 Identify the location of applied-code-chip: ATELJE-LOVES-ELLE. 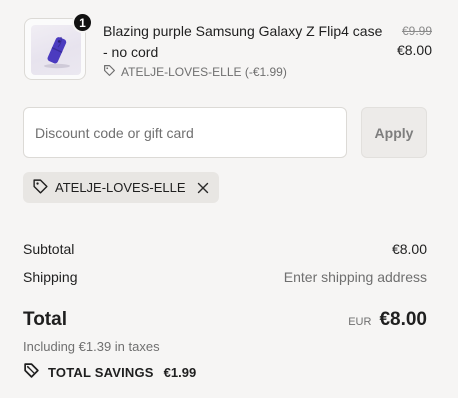
(121, 187).